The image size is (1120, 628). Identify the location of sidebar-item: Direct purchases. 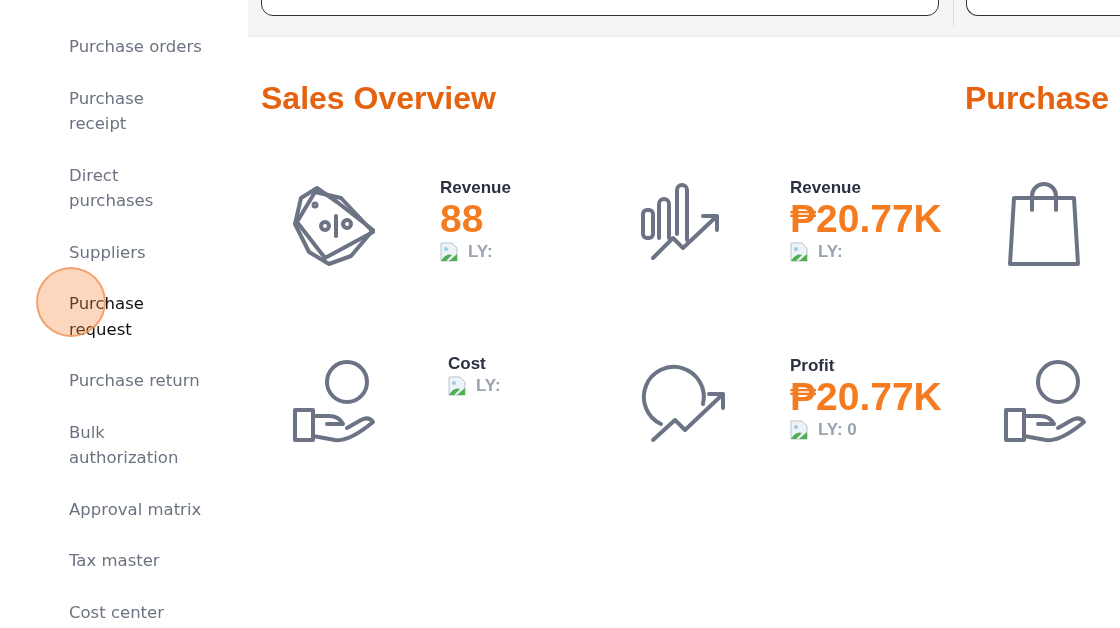
(136, 188).